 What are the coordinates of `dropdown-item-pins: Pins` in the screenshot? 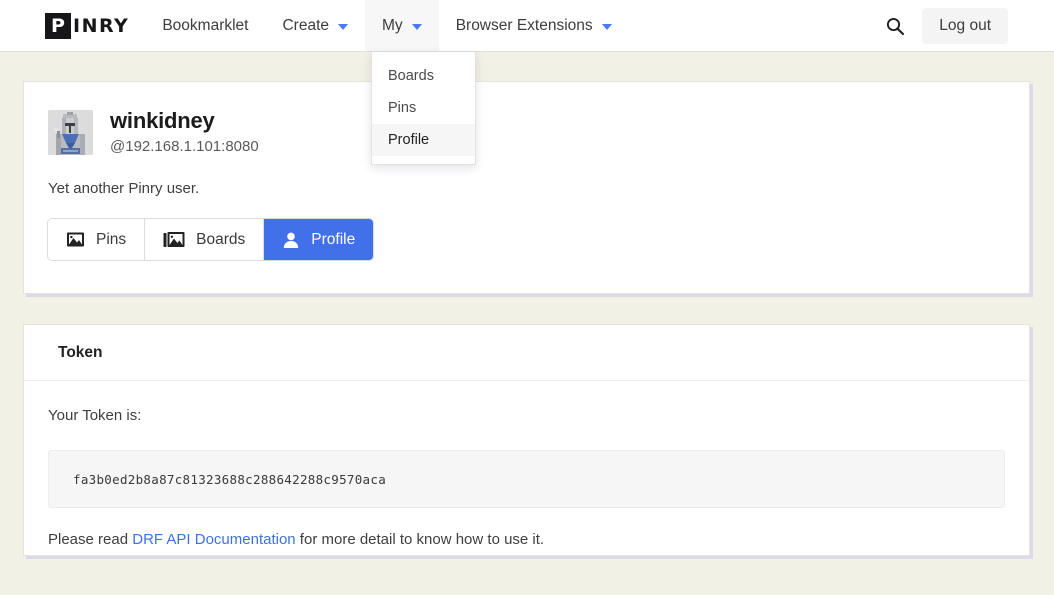 It's located at (423, 108).